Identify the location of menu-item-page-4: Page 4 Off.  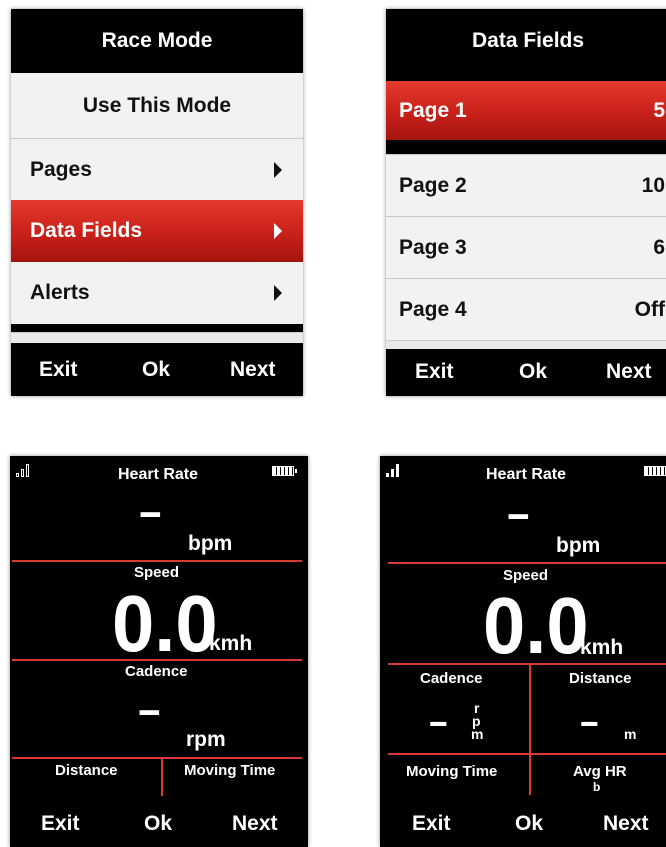
(526, 309).